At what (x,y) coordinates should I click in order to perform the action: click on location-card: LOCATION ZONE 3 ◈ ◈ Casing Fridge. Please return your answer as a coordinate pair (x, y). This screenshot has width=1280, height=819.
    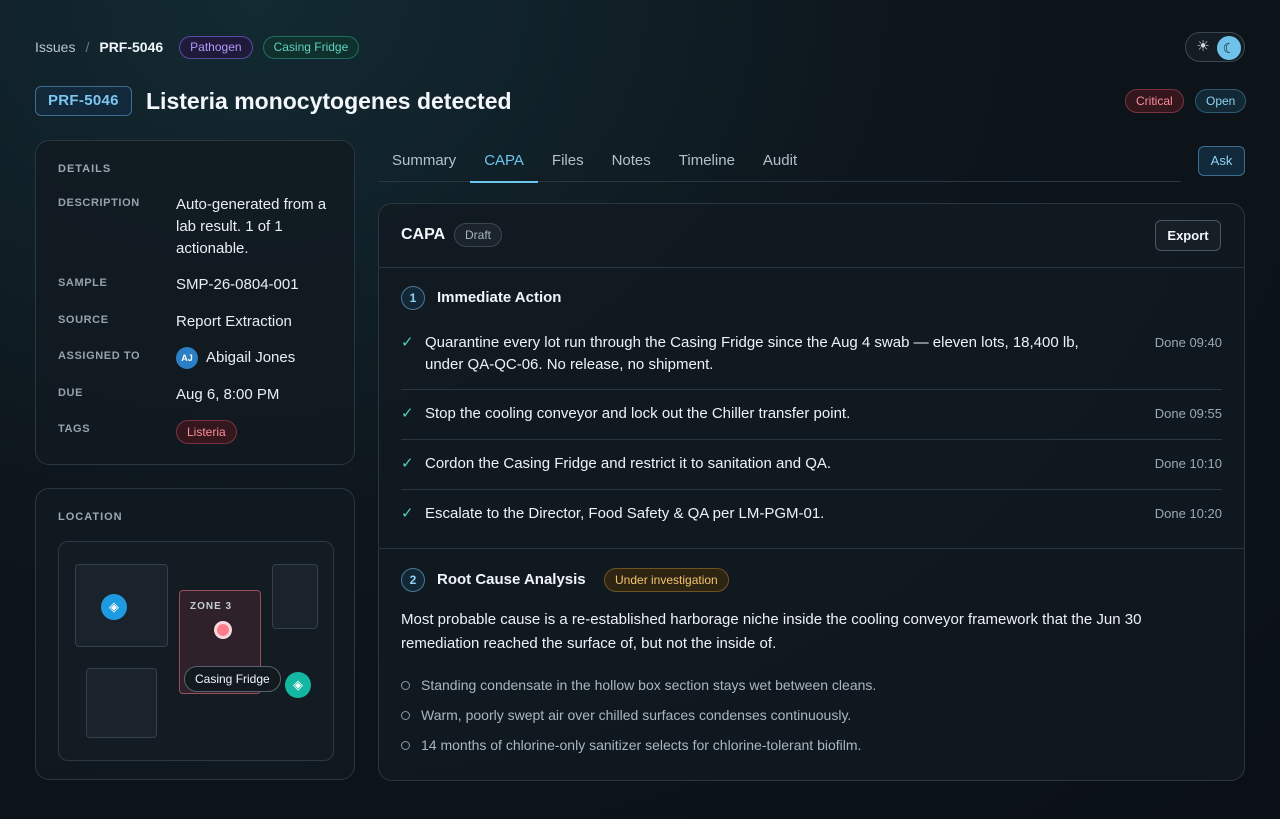
    Looking at the image, I should click on (195, 634).